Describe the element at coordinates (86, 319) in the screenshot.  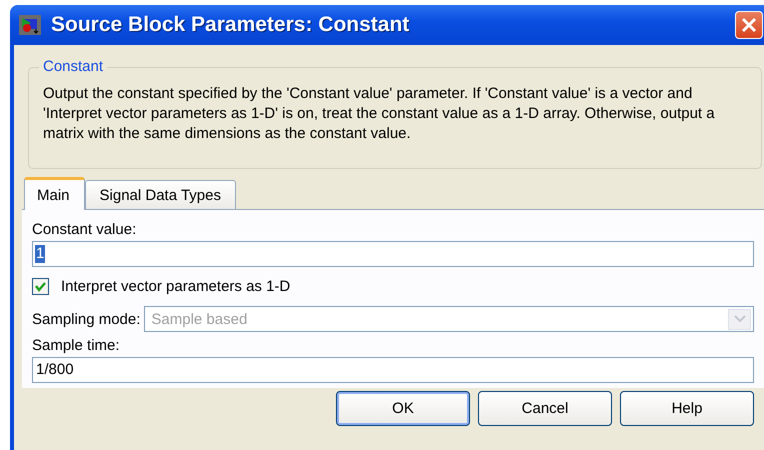
I see `field-label: Sampling mode:` at that location.